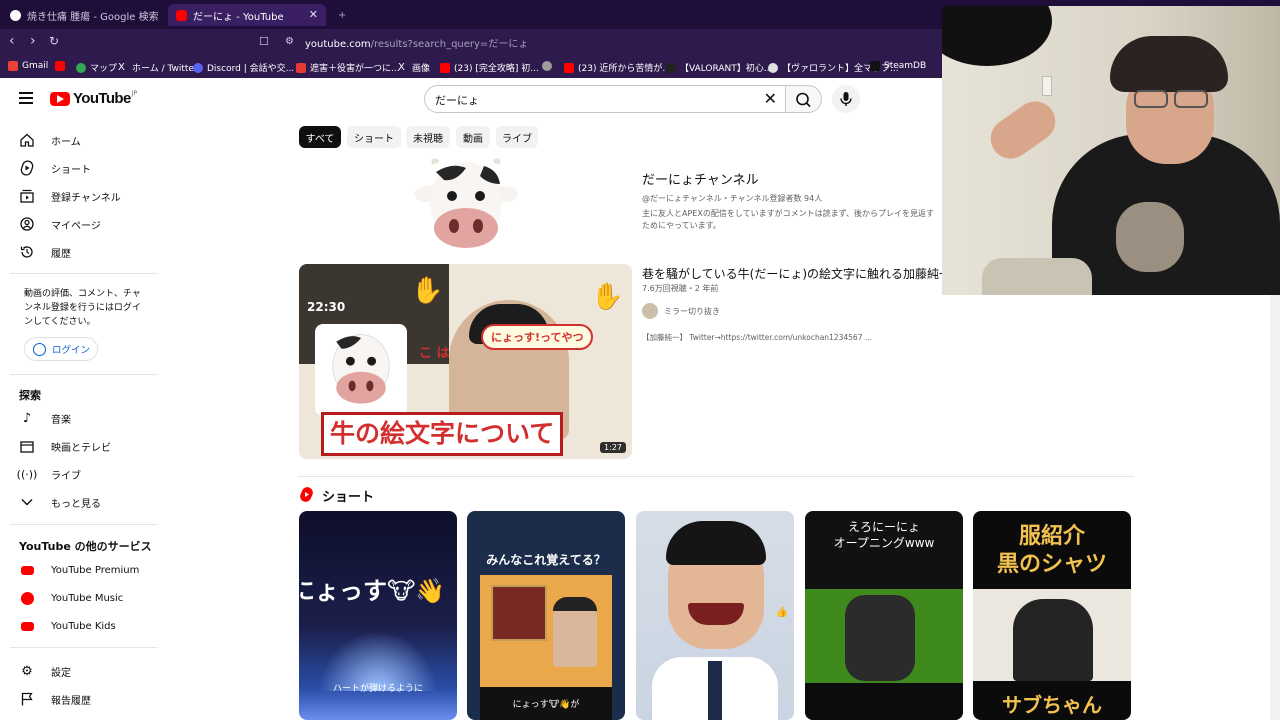  What do you see at coordinates (77, 626) in the screenshot?
I see `sidebar-item-youtube-kids: YouTube Kids` at bounding box center [77, 626].